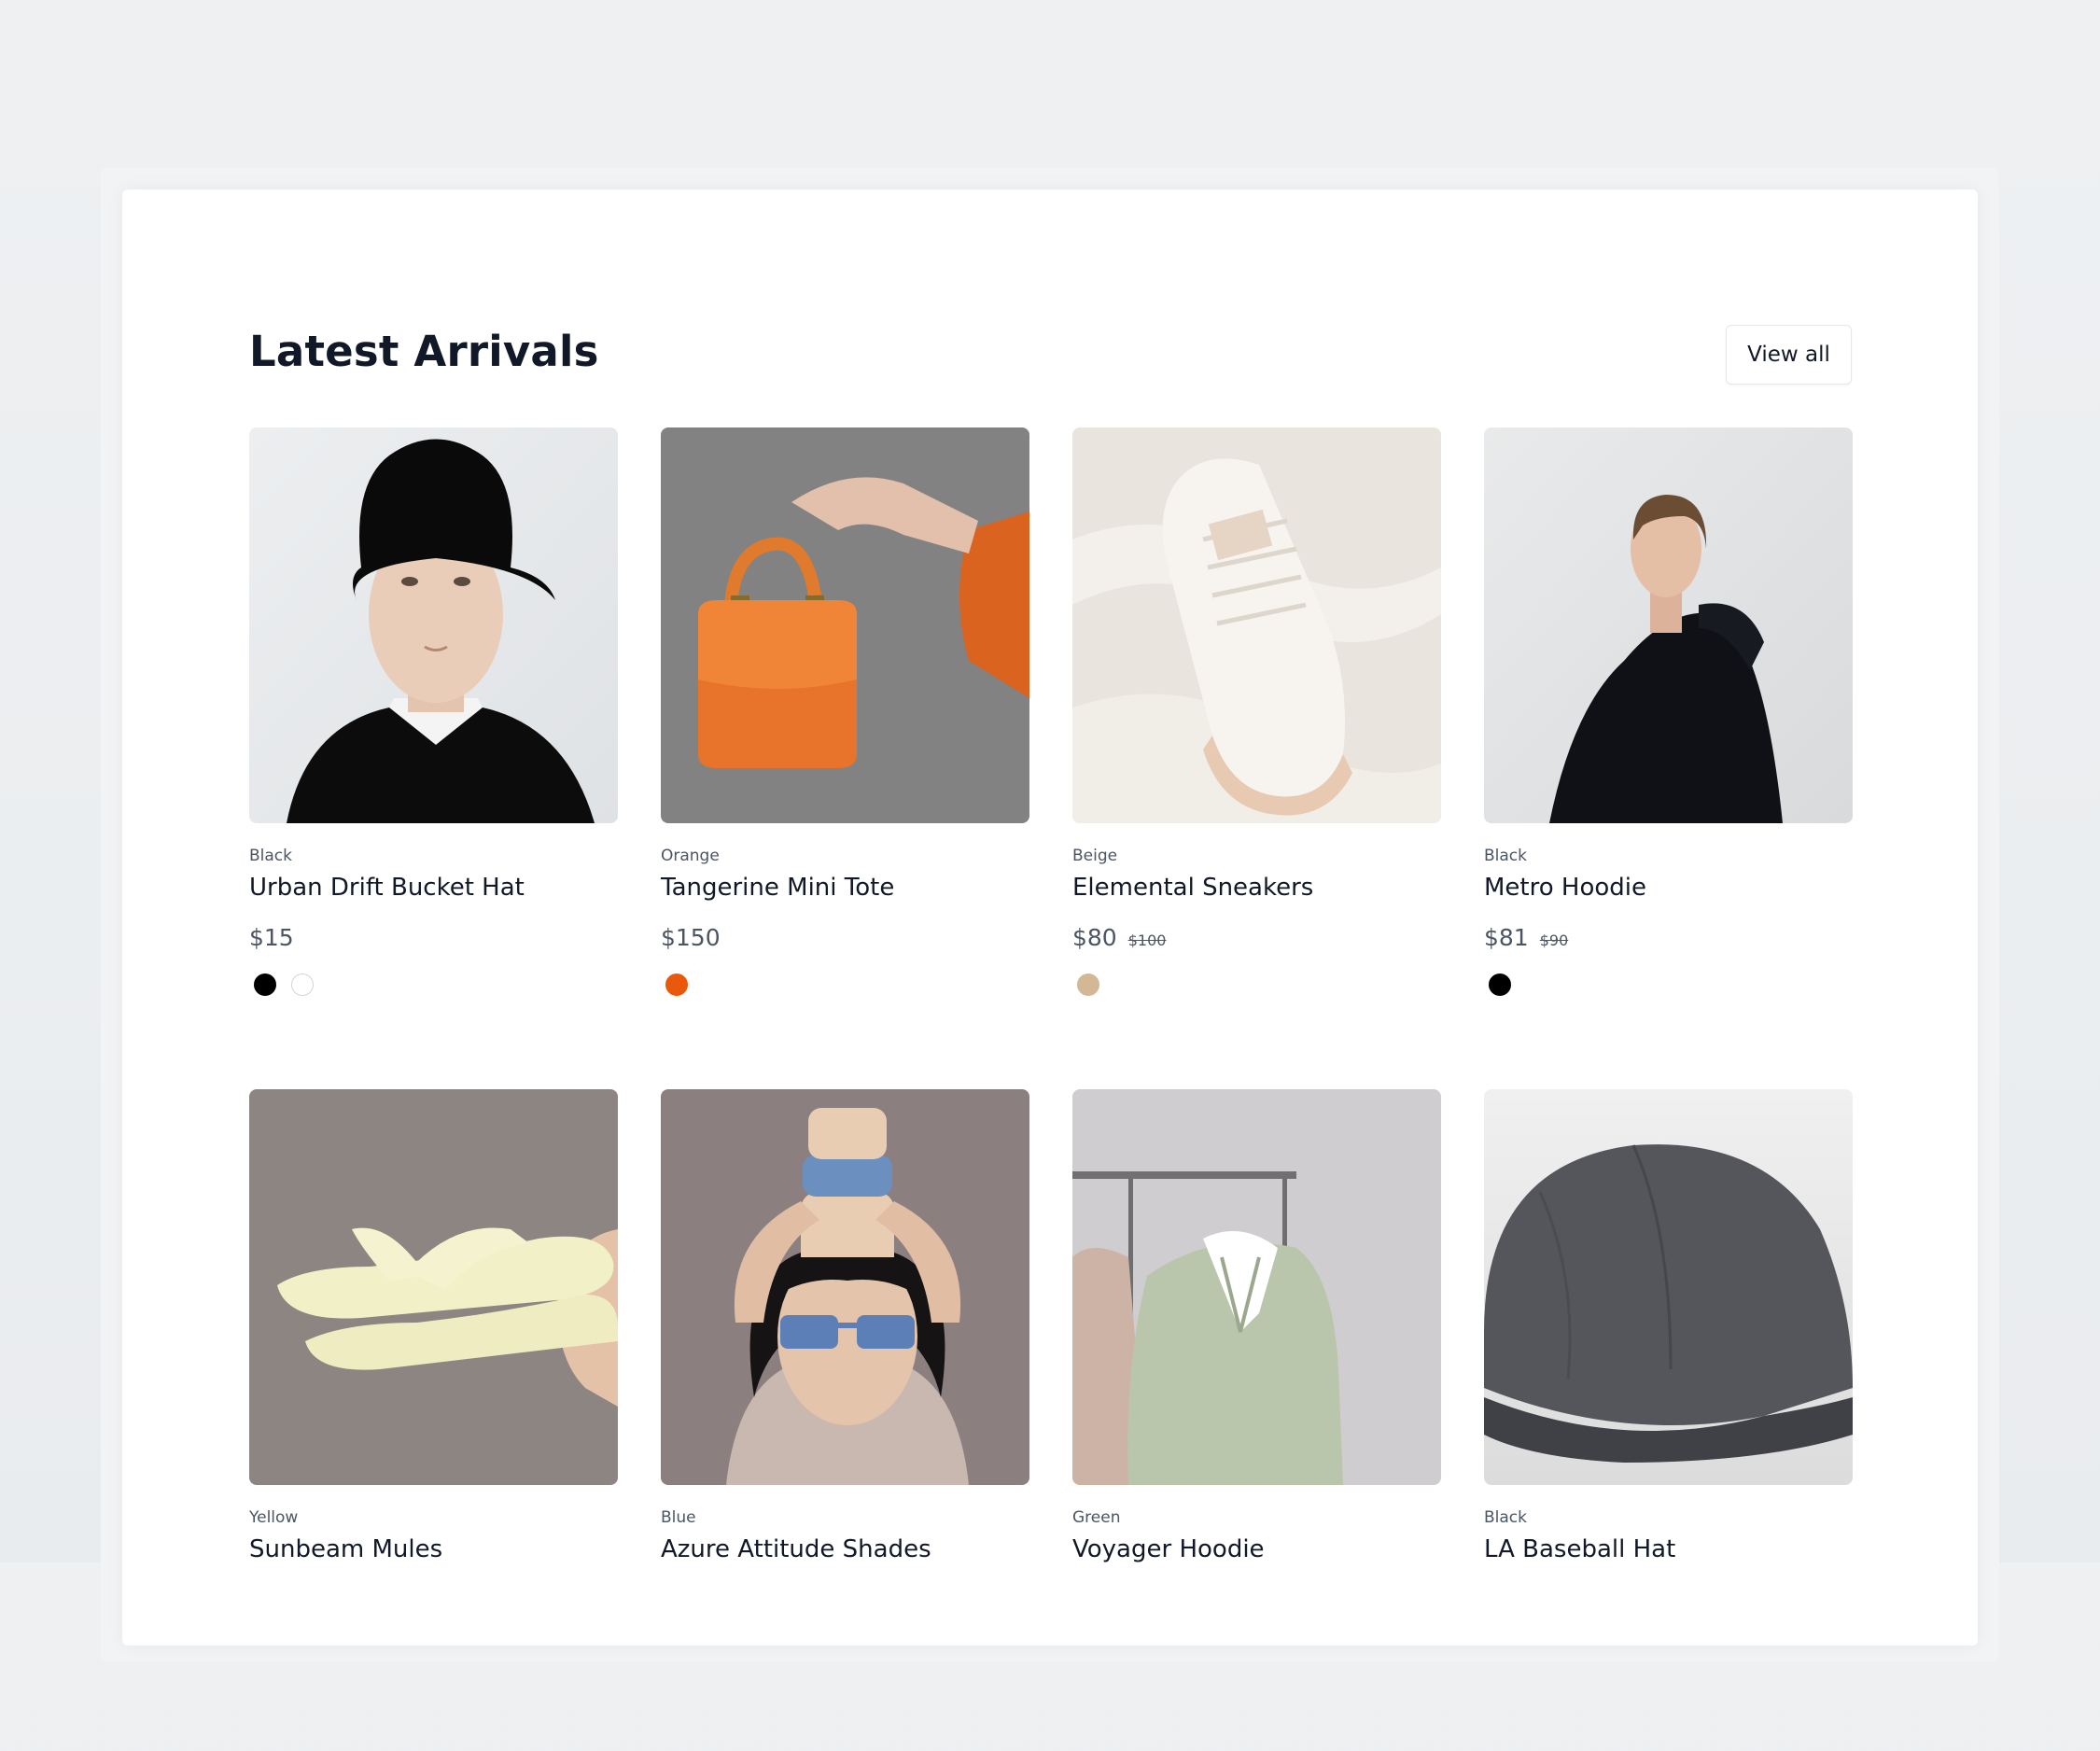  What do you see at coordinates (1668, 1287) in the screenshot?
I see `baseball-cap-photo` at bounding box center [1668, 1287].